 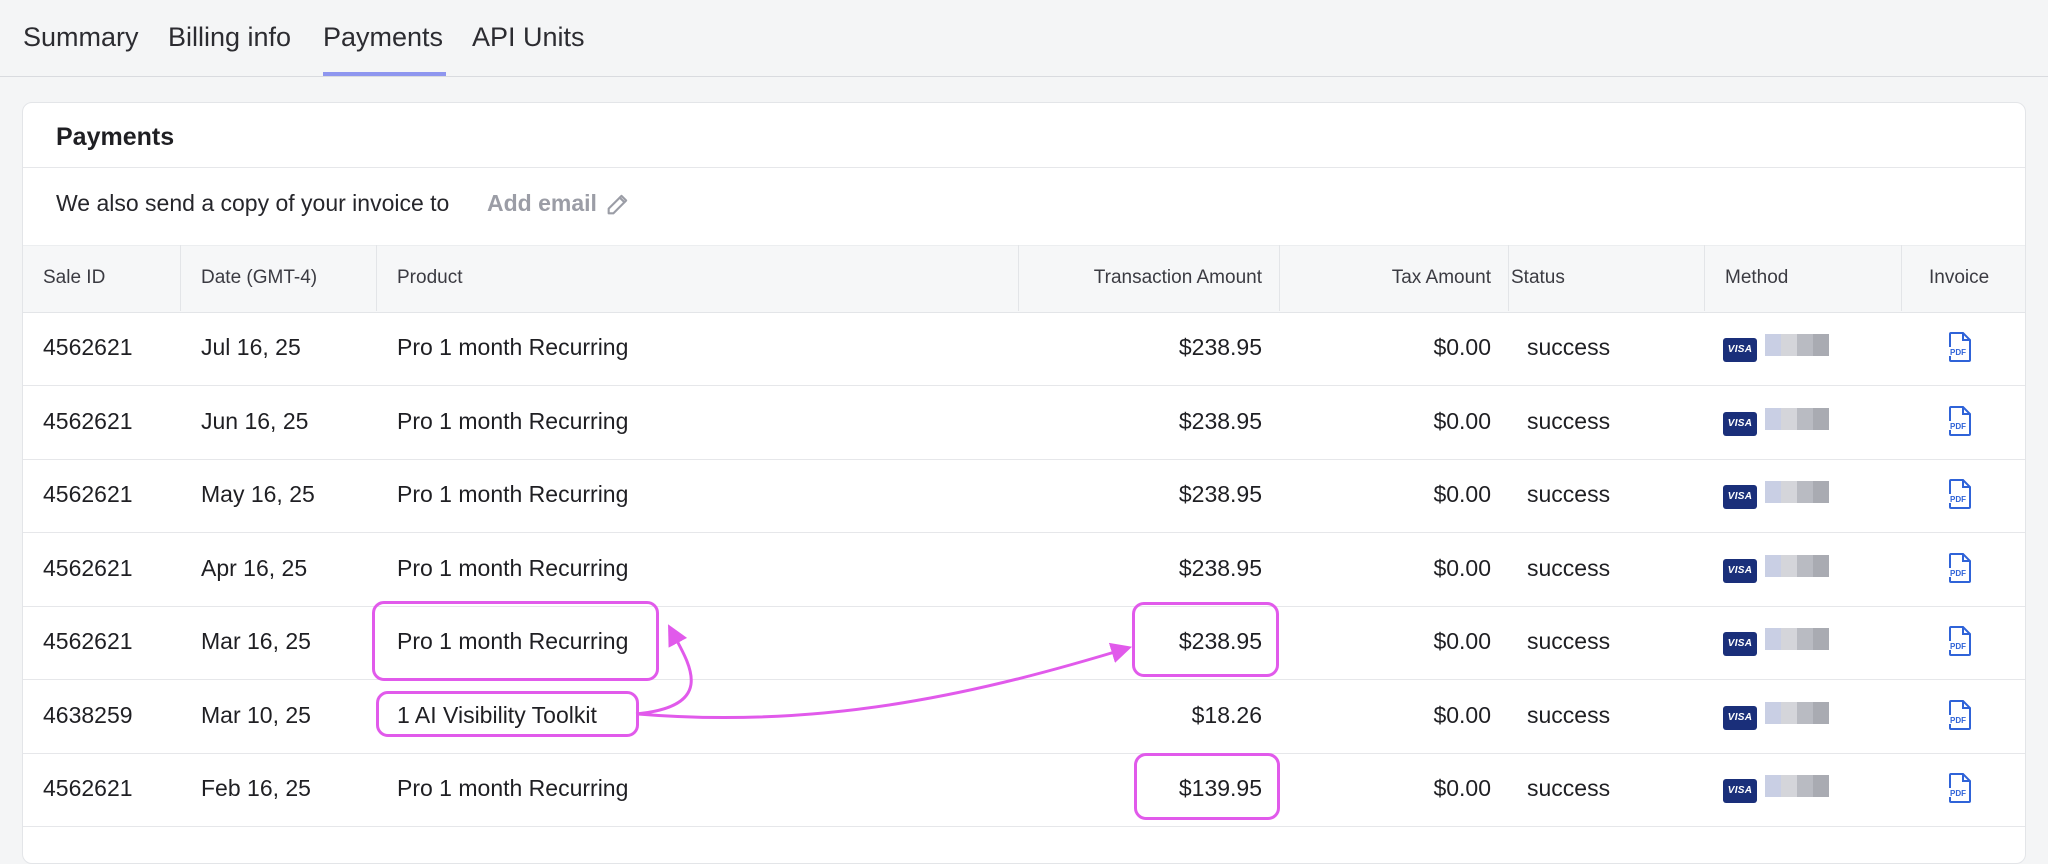 I want to click on pencil-icon, so click(x=618, y=204).